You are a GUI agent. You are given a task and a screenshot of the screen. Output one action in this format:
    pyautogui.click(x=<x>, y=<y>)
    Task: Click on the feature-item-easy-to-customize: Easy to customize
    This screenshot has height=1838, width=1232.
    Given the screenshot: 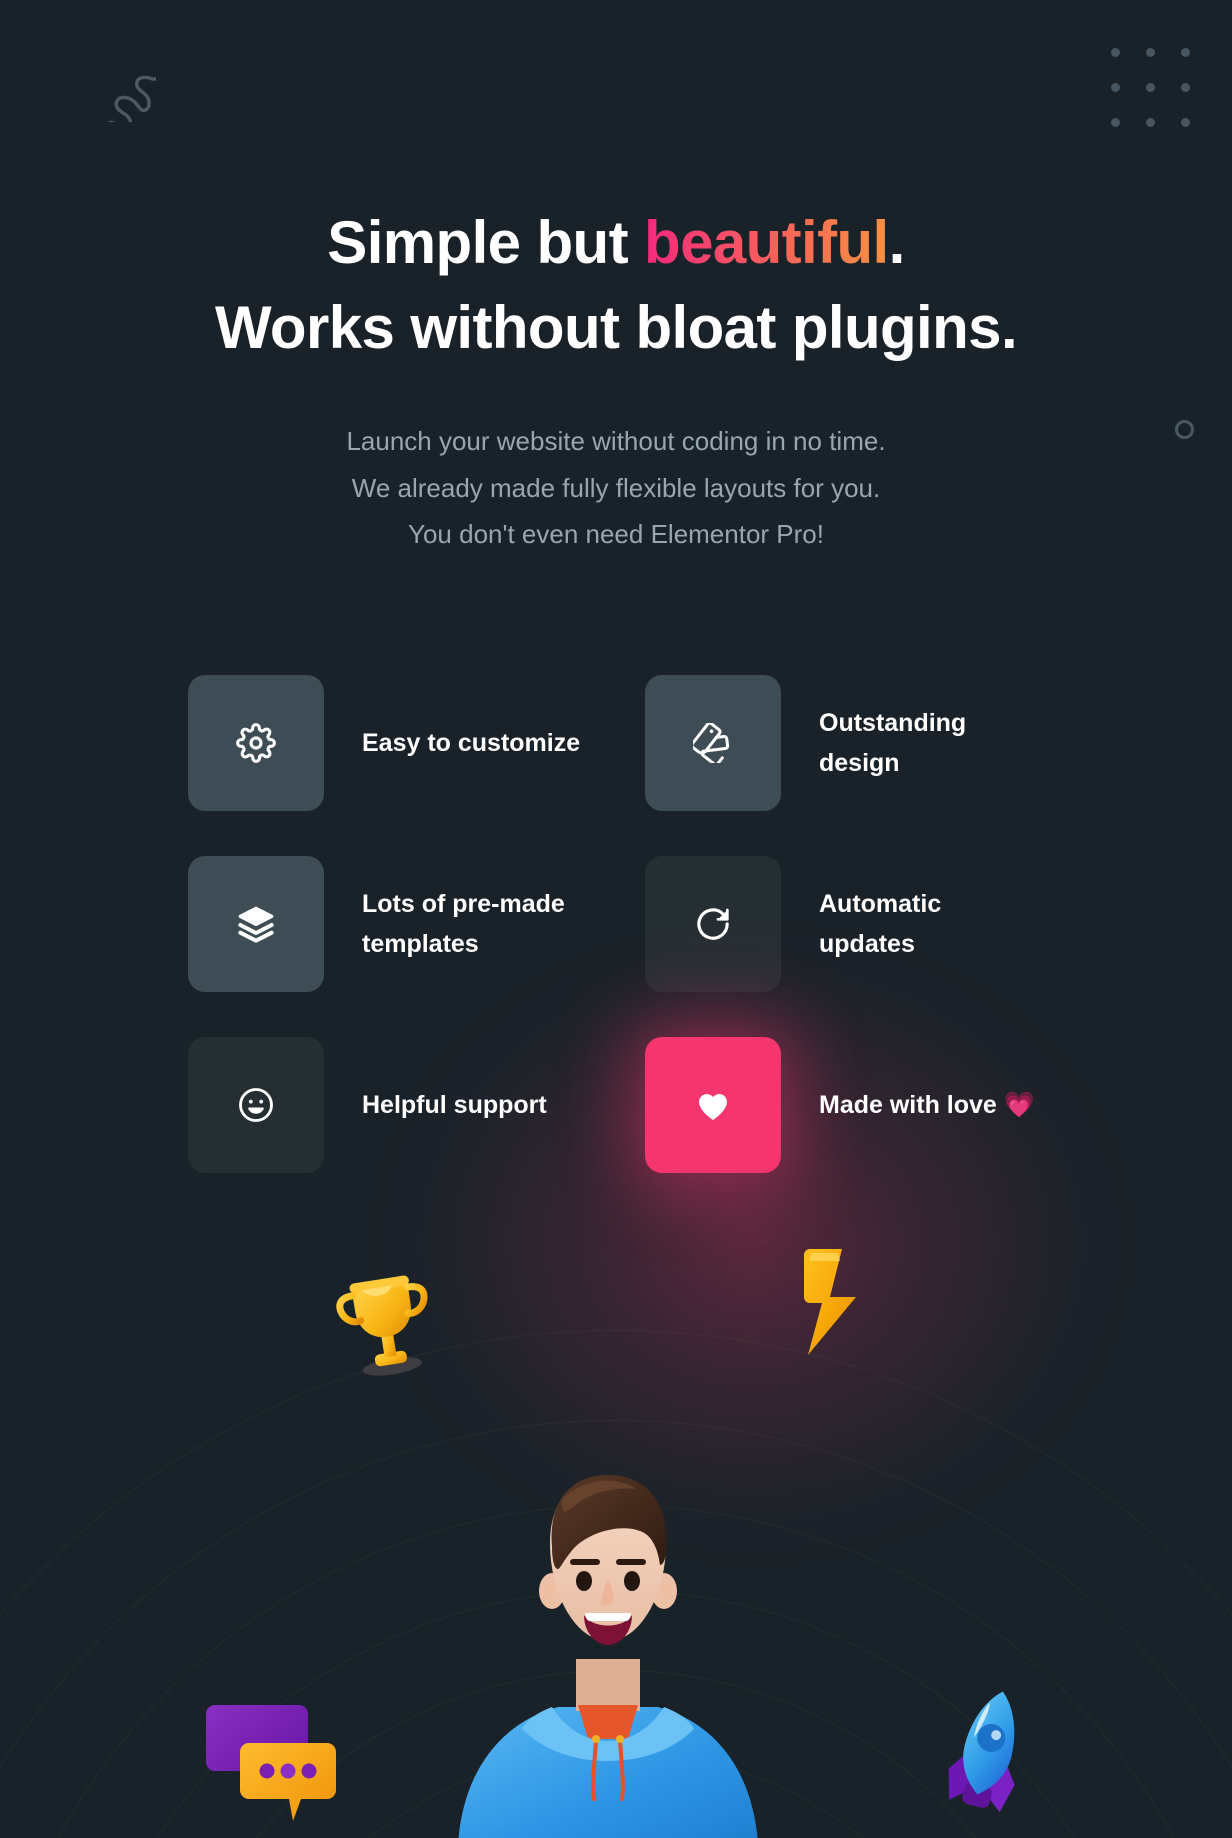 What is the action you would take?
    pyautogui.click(x=387, y=743)
    